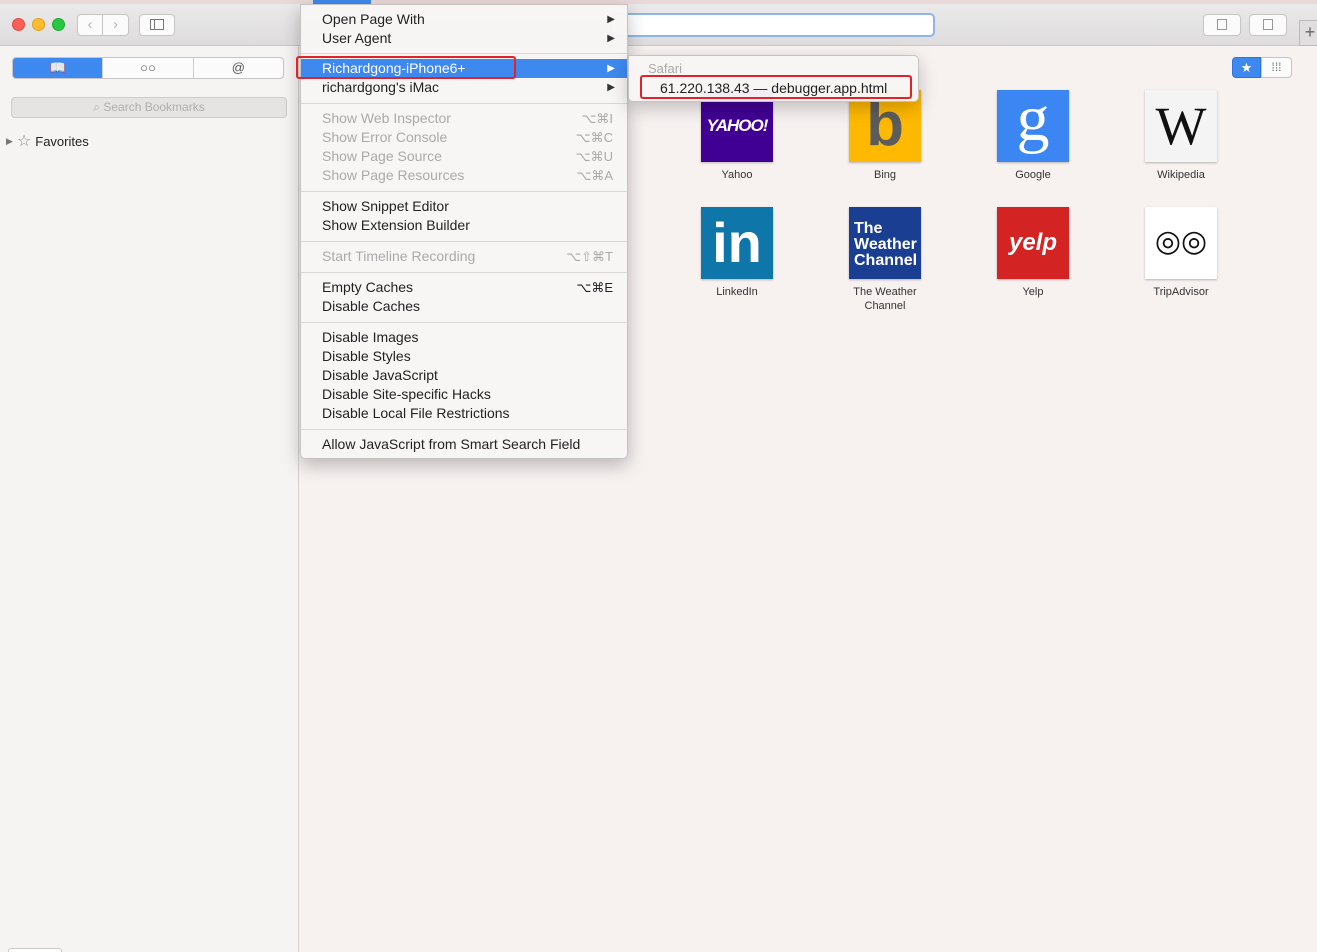  I want to click on favorite-yelp: yelp Yelp, so click(1033, 253).